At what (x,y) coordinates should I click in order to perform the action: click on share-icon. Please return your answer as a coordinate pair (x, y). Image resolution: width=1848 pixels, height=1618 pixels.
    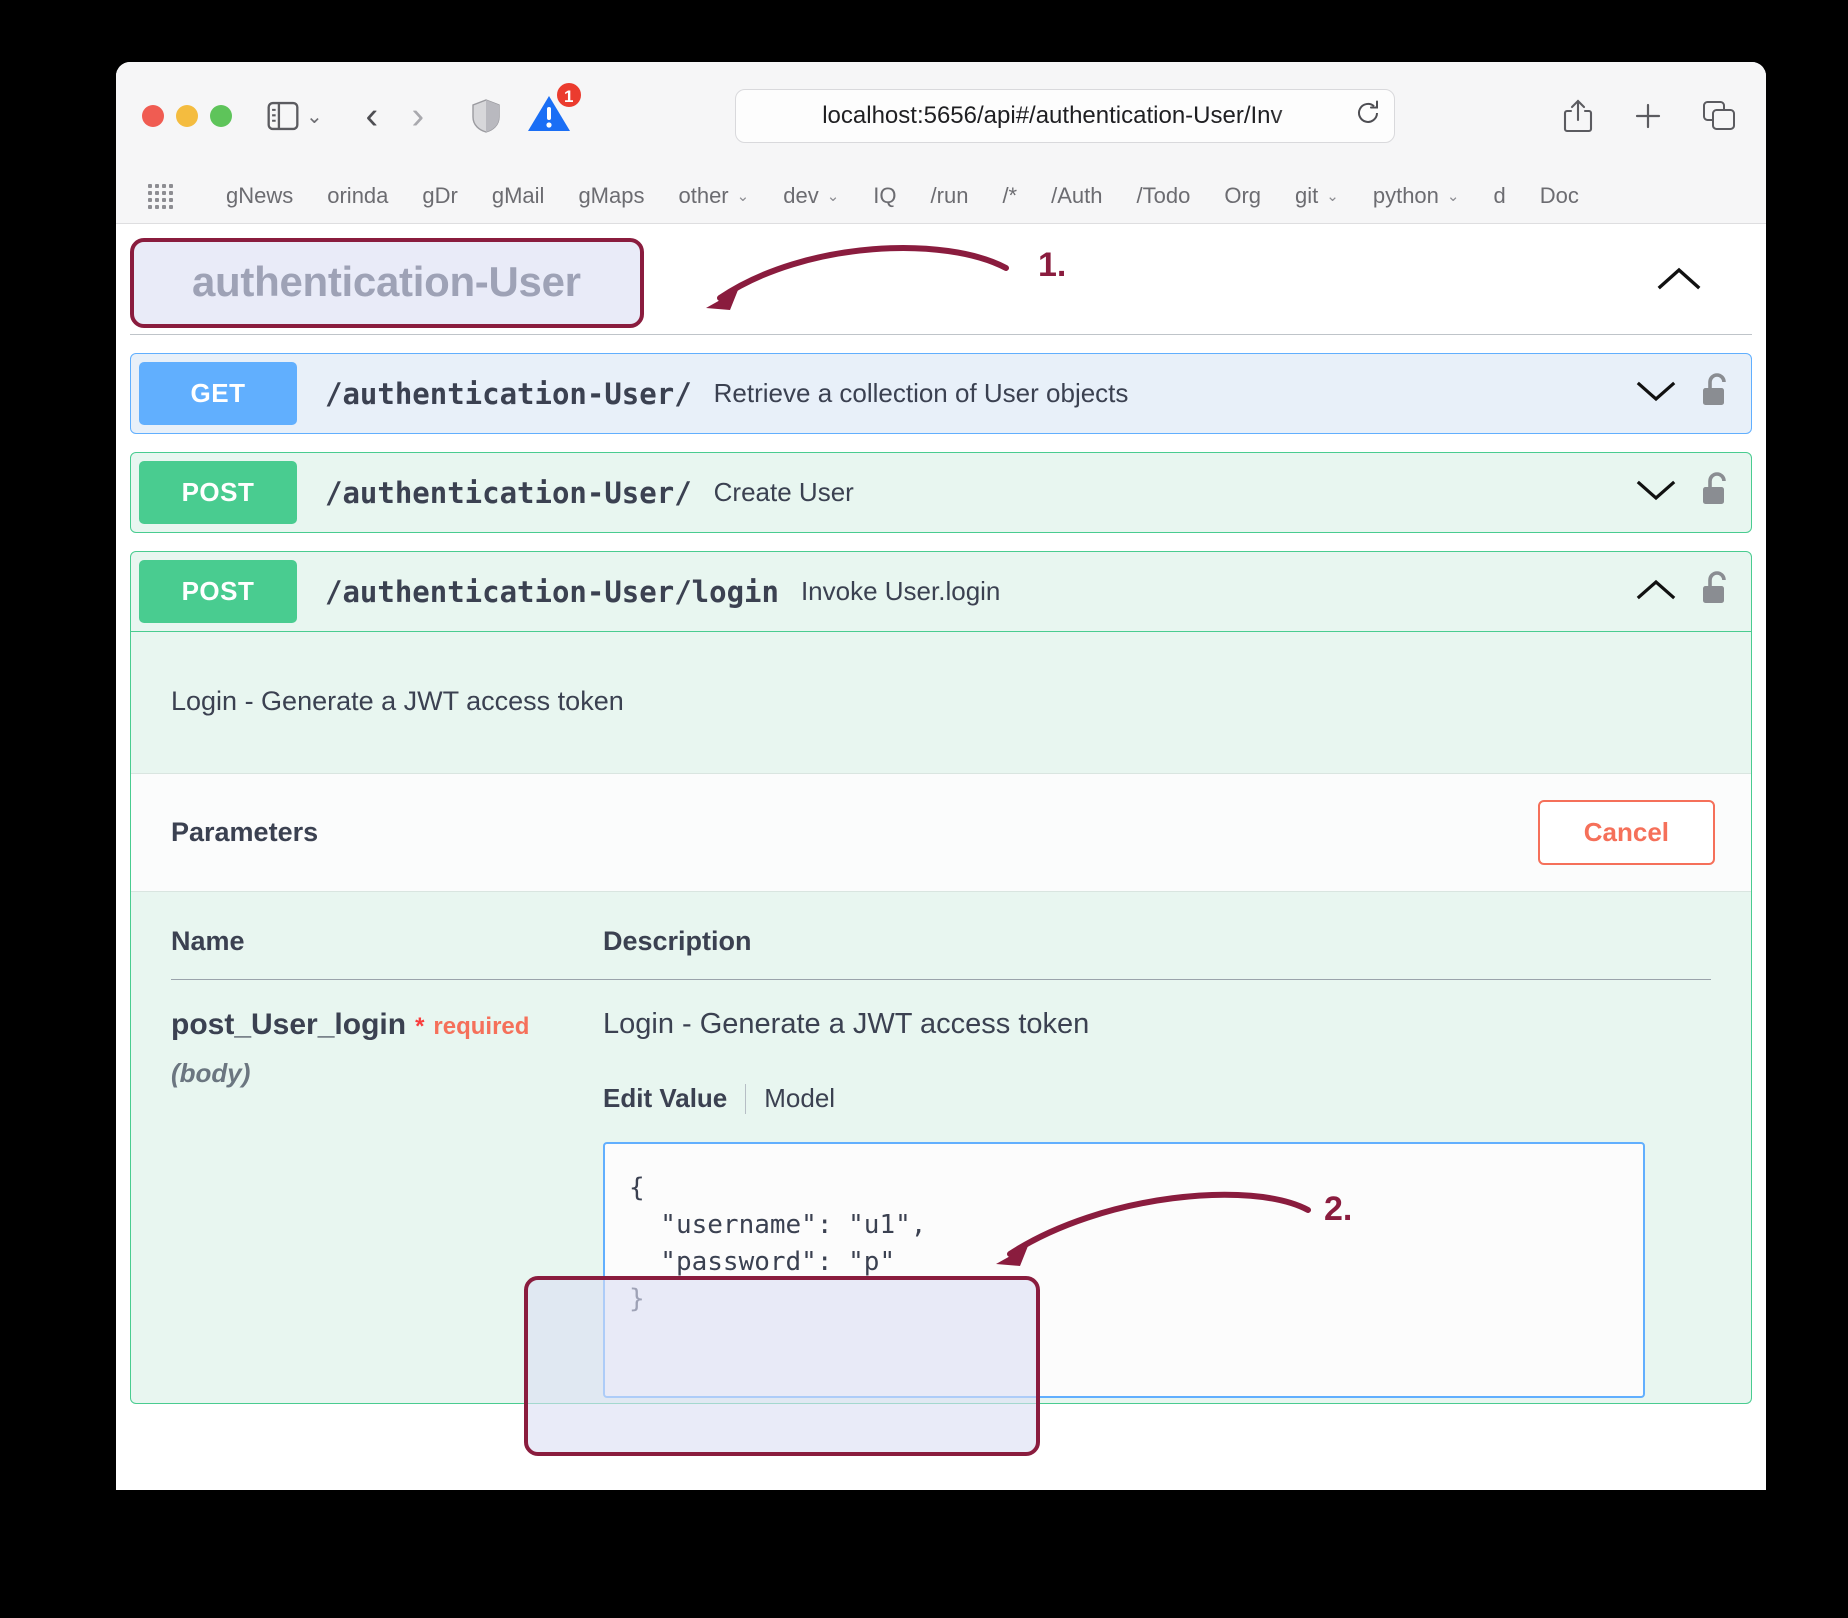
    Looking at the image, I should click on (1578, 116).